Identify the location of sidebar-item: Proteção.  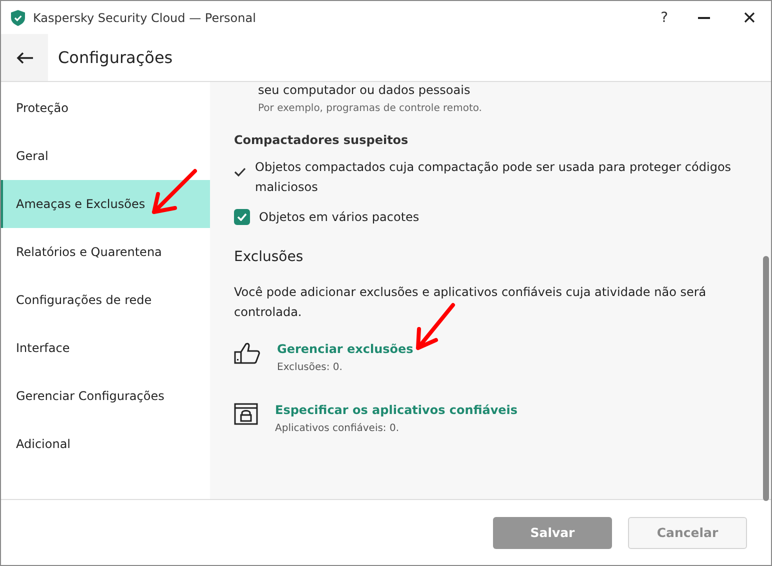
(105, 108).